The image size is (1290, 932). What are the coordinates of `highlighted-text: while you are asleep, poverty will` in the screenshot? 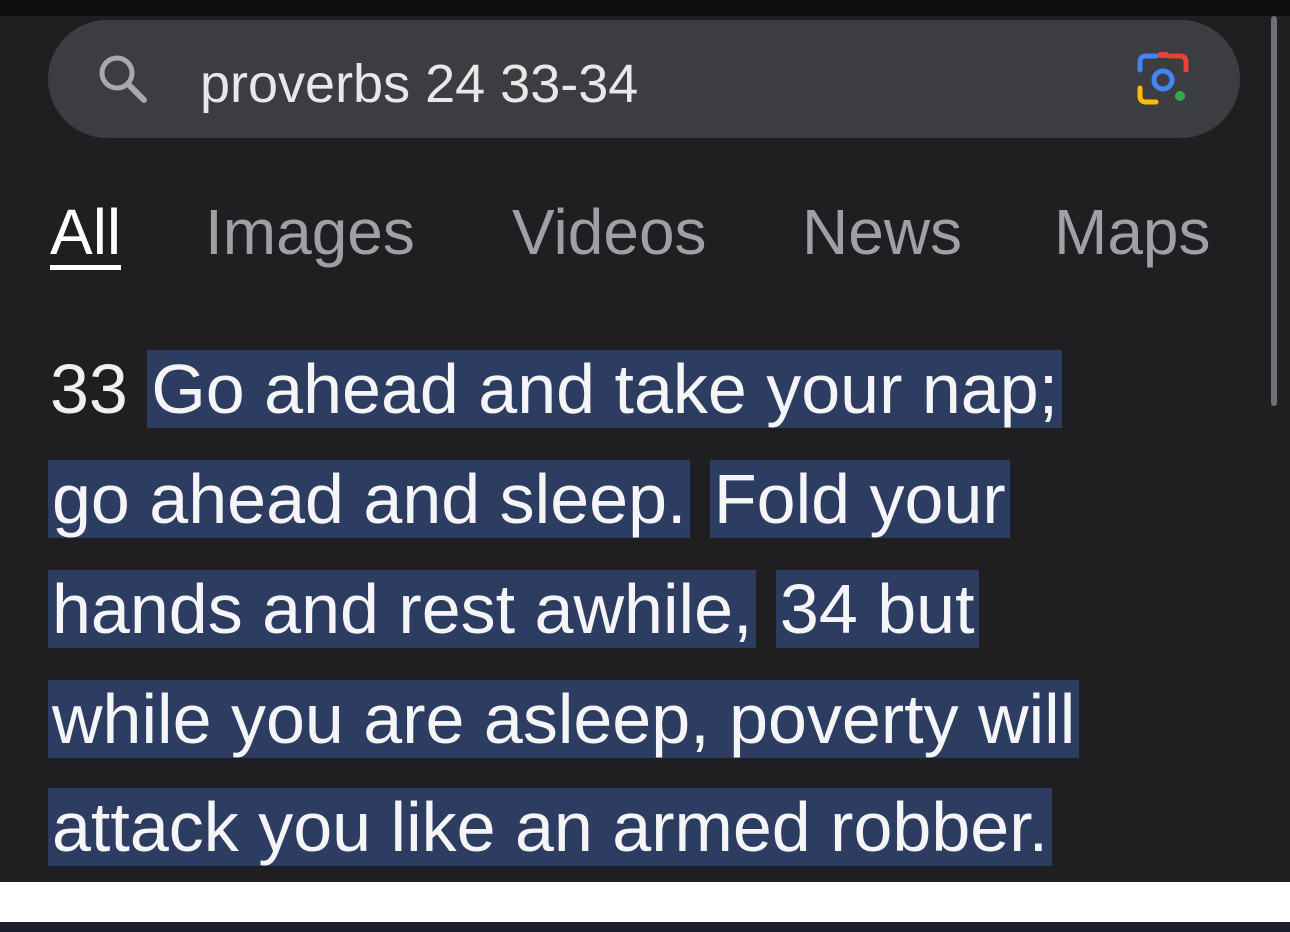 It's located at (564, 719).